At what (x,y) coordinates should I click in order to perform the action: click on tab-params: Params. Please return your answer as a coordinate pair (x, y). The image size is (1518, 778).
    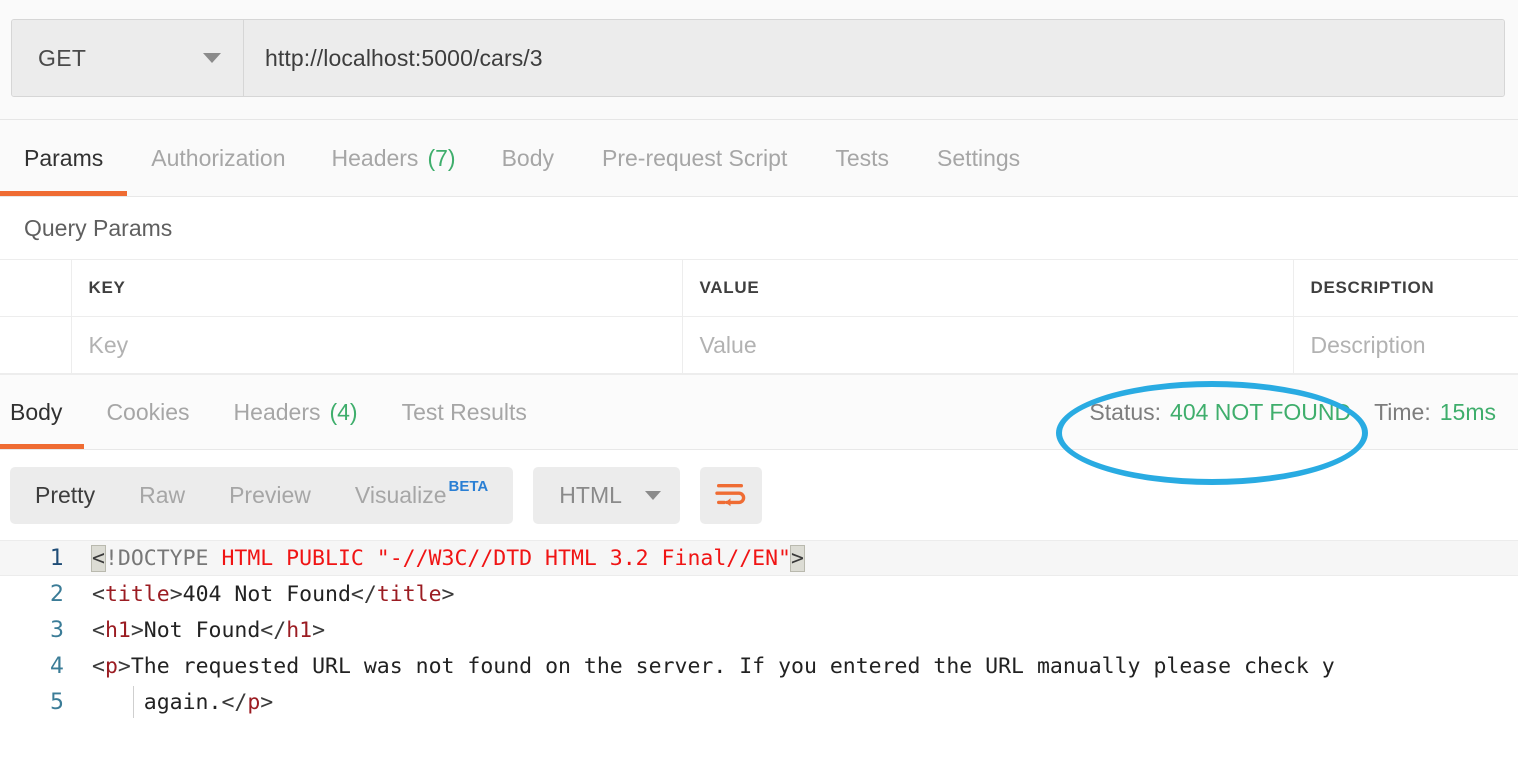
    Looking at the image, I should click on (64, 158).